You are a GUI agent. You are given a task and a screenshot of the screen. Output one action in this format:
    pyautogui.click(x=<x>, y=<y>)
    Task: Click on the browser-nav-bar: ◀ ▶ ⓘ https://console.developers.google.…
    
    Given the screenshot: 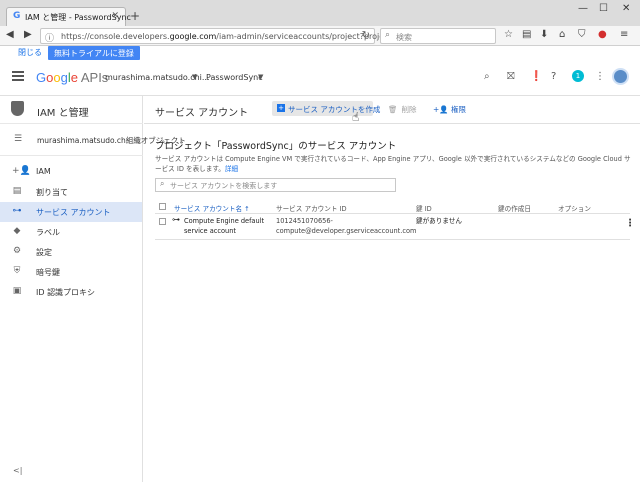 What is the action you would take?
    pyautogui.click(x=320, y=36)
    